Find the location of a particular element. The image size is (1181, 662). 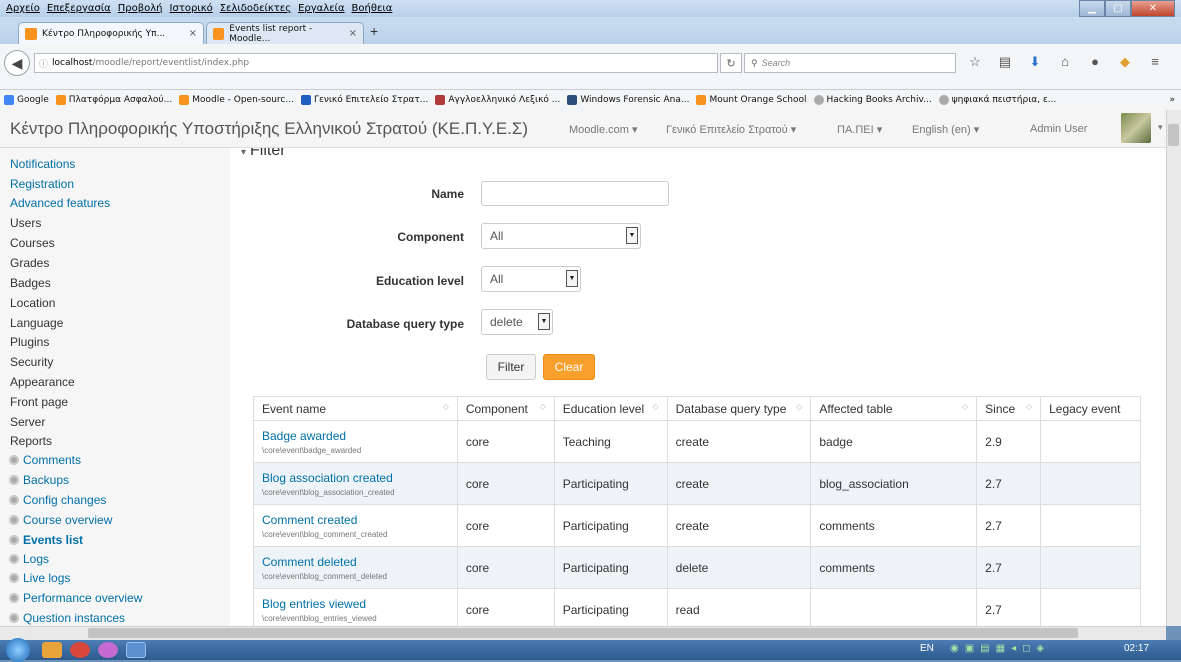

hamburger-menu-icon: ≡ is located at coordinates (1155, 62).